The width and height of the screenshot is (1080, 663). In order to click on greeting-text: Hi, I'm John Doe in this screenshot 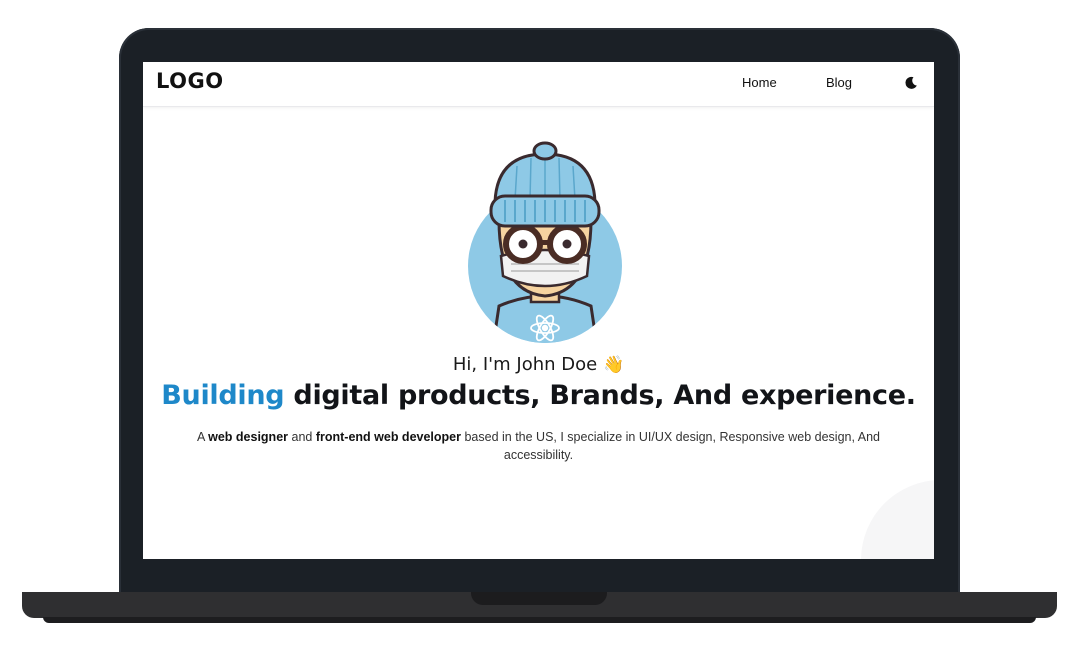, I will do `click(525, 364)`.